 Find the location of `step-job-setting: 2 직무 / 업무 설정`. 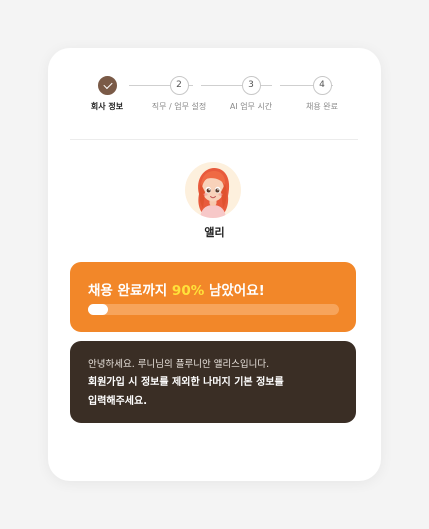

step-job-setting: 2 직무 / 업무 설정 is located at coordinates (179, 93).